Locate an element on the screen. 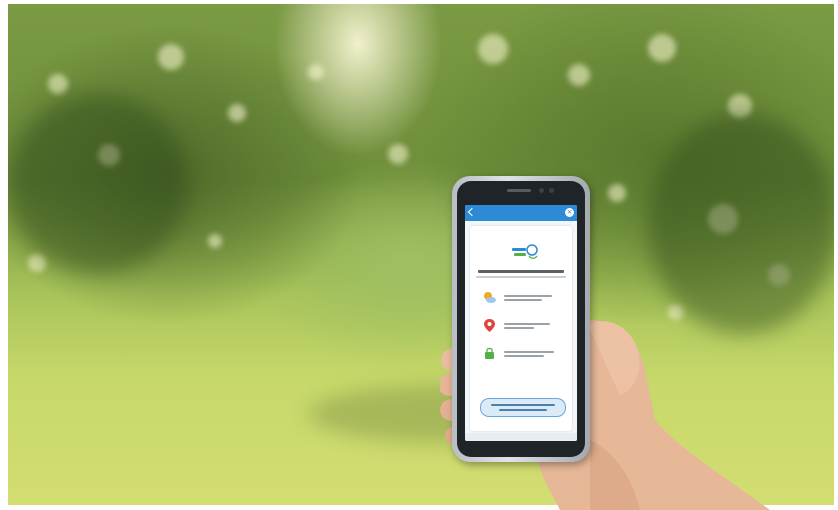 This screenshot has width=838, height=510. feature-weather is located at coordinates (524, 298).